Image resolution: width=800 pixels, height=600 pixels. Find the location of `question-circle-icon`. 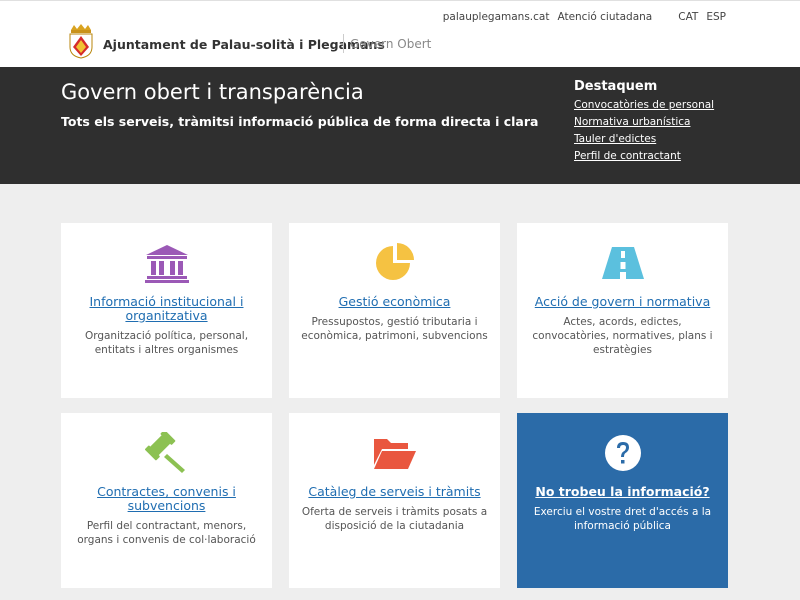

question-circle-icon is located at coordinates (622, 453).